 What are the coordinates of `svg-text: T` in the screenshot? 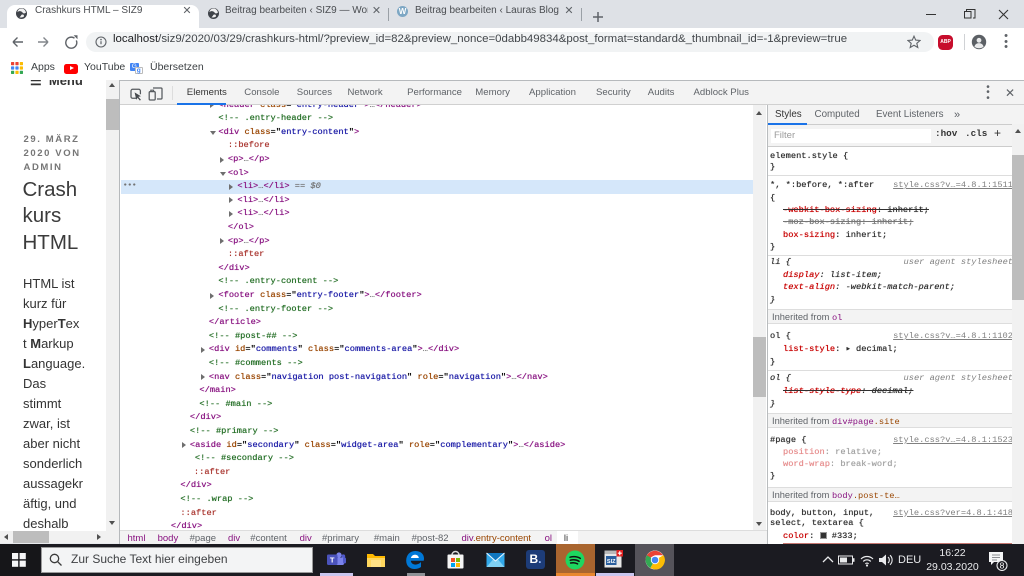 It's located at (332, 560).